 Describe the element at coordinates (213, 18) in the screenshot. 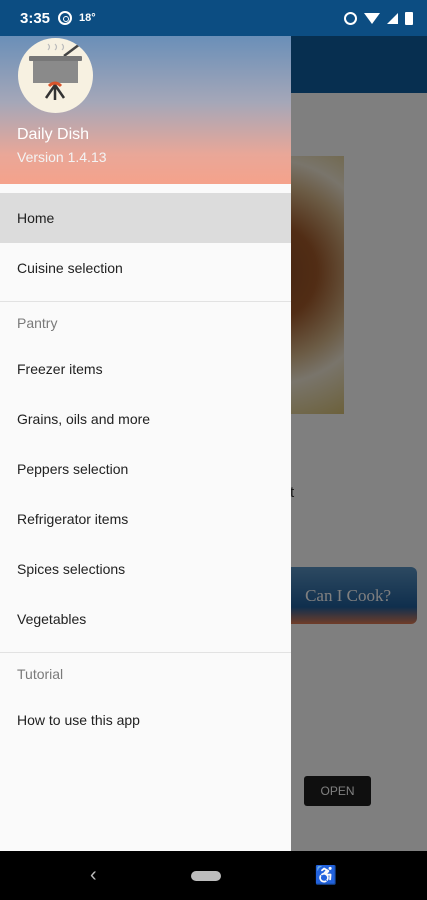

I see `status-bar: 3:35 18°` at that location.